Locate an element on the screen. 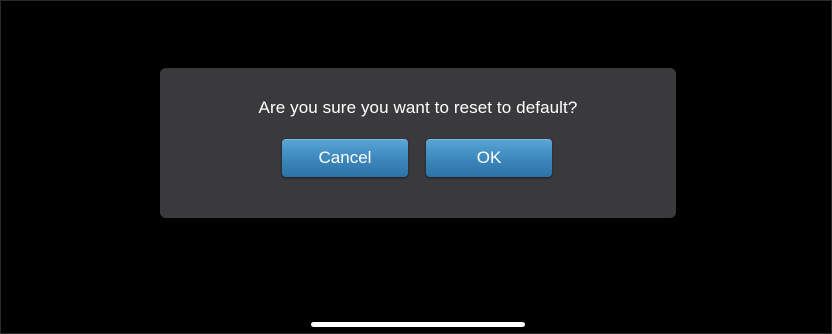  cancel-button: Cancel is located at coordinates (345, 158).